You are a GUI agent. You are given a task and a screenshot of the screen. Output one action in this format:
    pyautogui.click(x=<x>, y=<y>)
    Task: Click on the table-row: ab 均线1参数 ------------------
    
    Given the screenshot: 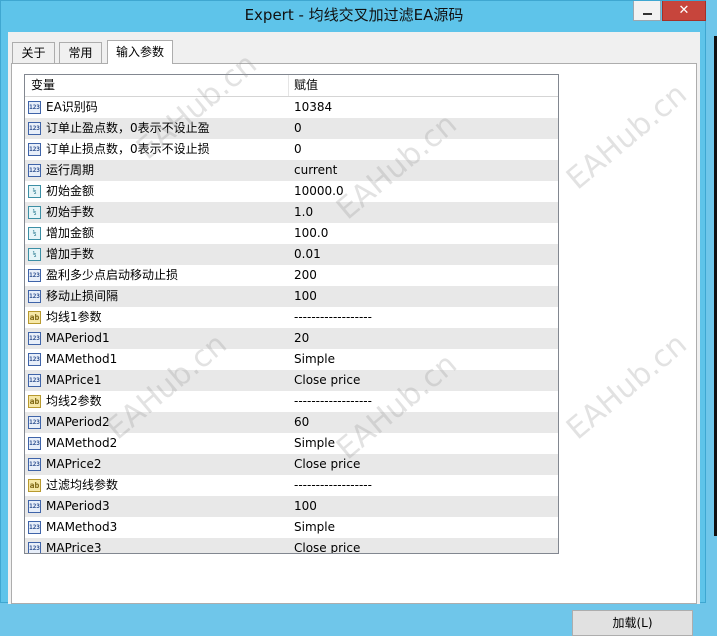 What is the action you would take?
    pyautogui.click(x=291, y=317)
    